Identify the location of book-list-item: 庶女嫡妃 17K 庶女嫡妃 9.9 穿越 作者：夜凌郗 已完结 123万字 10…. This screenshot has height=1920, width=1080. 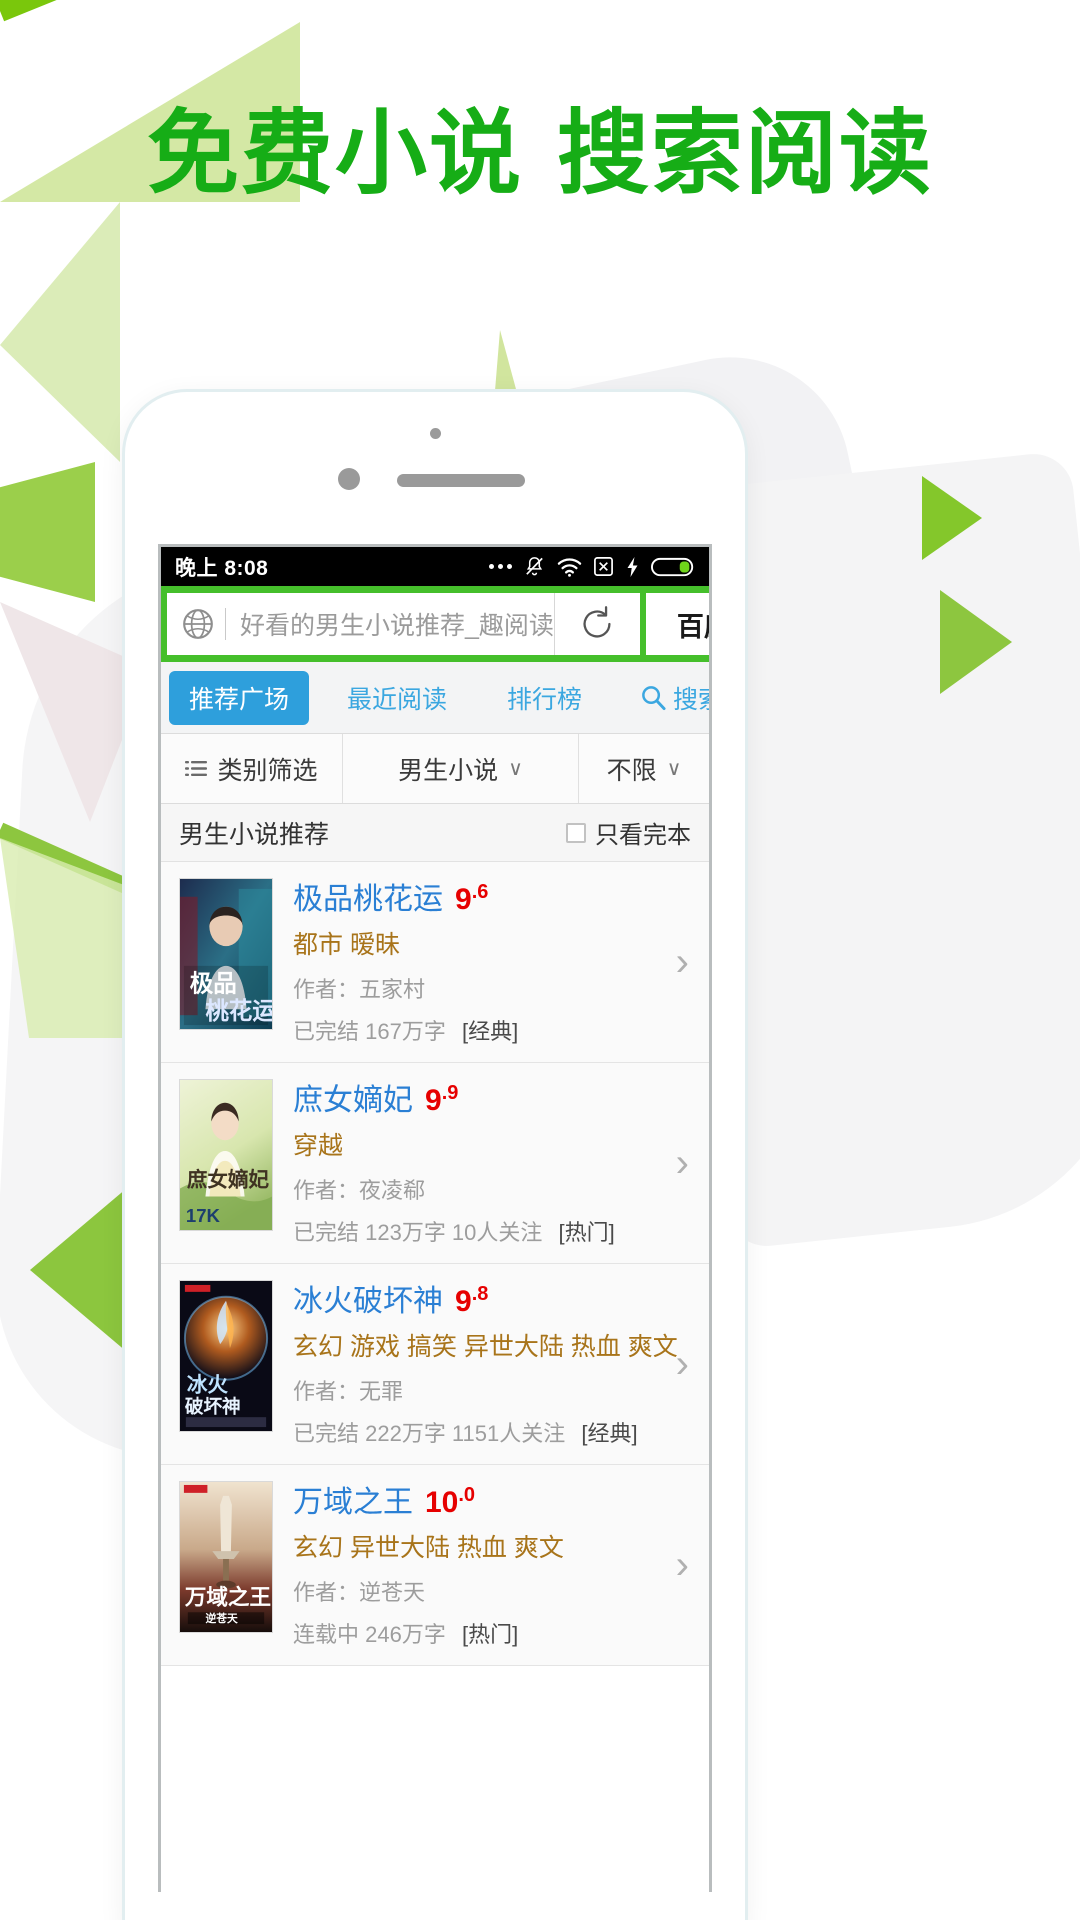
(435, 1163).